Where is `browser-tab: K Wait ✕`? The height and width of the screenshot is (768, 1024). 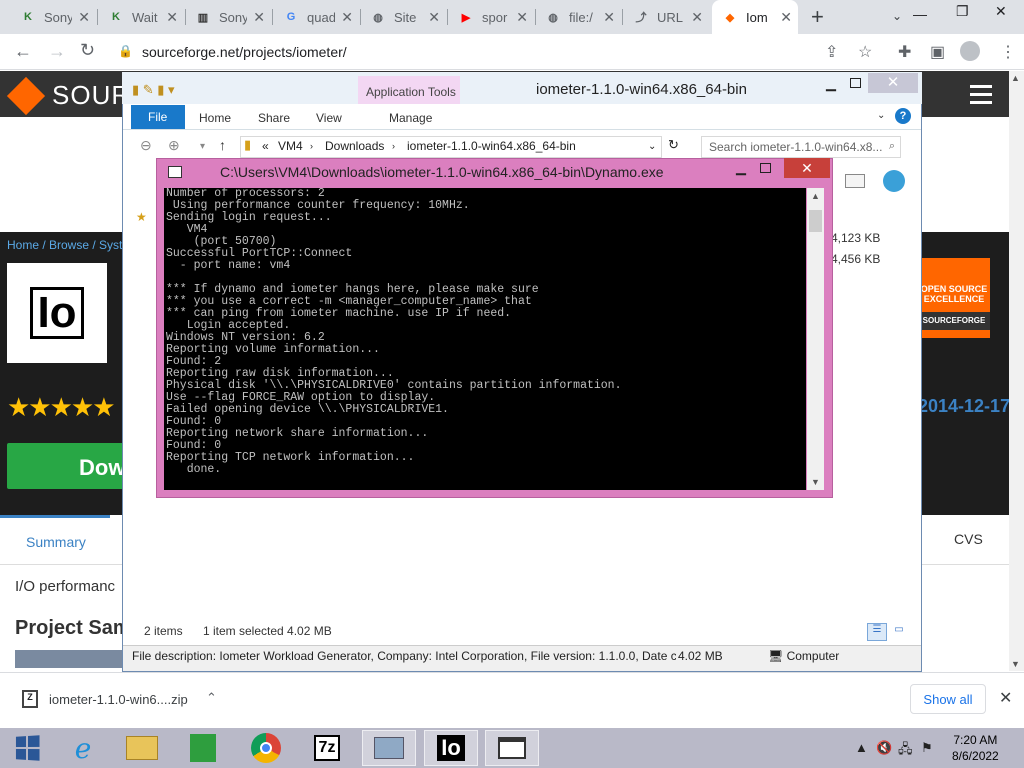 browser-tab: K Wait ✕ is located at coordinates (141, 17).